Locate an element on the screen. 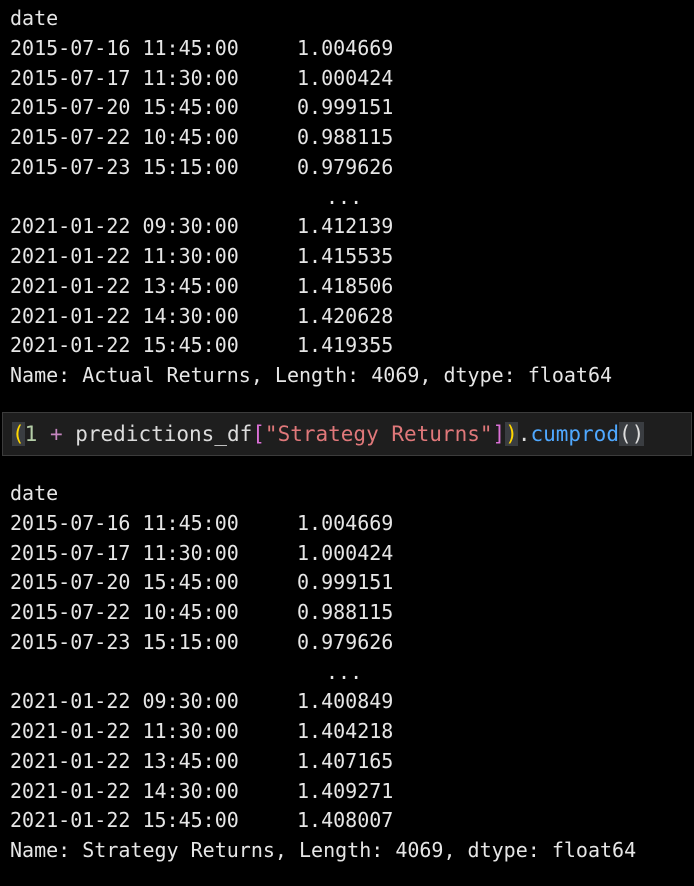 This screenshot has height=886, width=694. close-bracket: ] is located at coordinates (499, 434).